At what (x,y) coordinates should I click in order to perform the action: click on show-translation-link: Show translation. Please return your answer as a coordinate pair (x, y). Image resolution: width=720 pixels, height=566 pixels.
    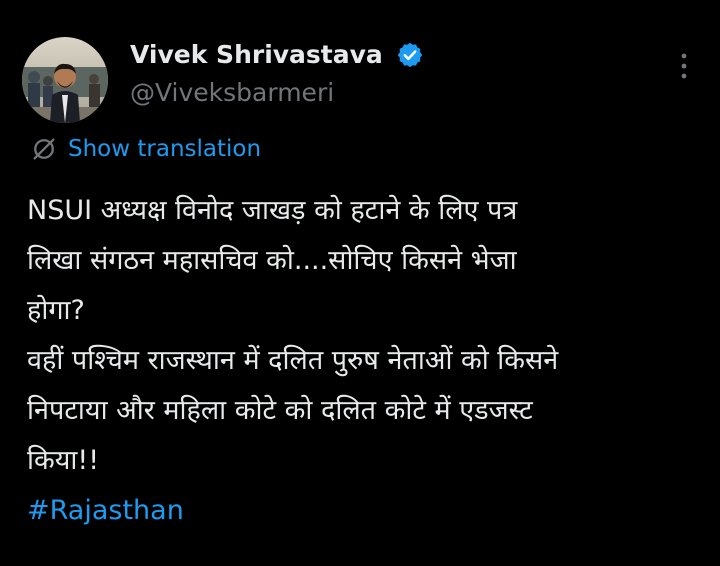
    Looking at the image, I should click on (145, 149).